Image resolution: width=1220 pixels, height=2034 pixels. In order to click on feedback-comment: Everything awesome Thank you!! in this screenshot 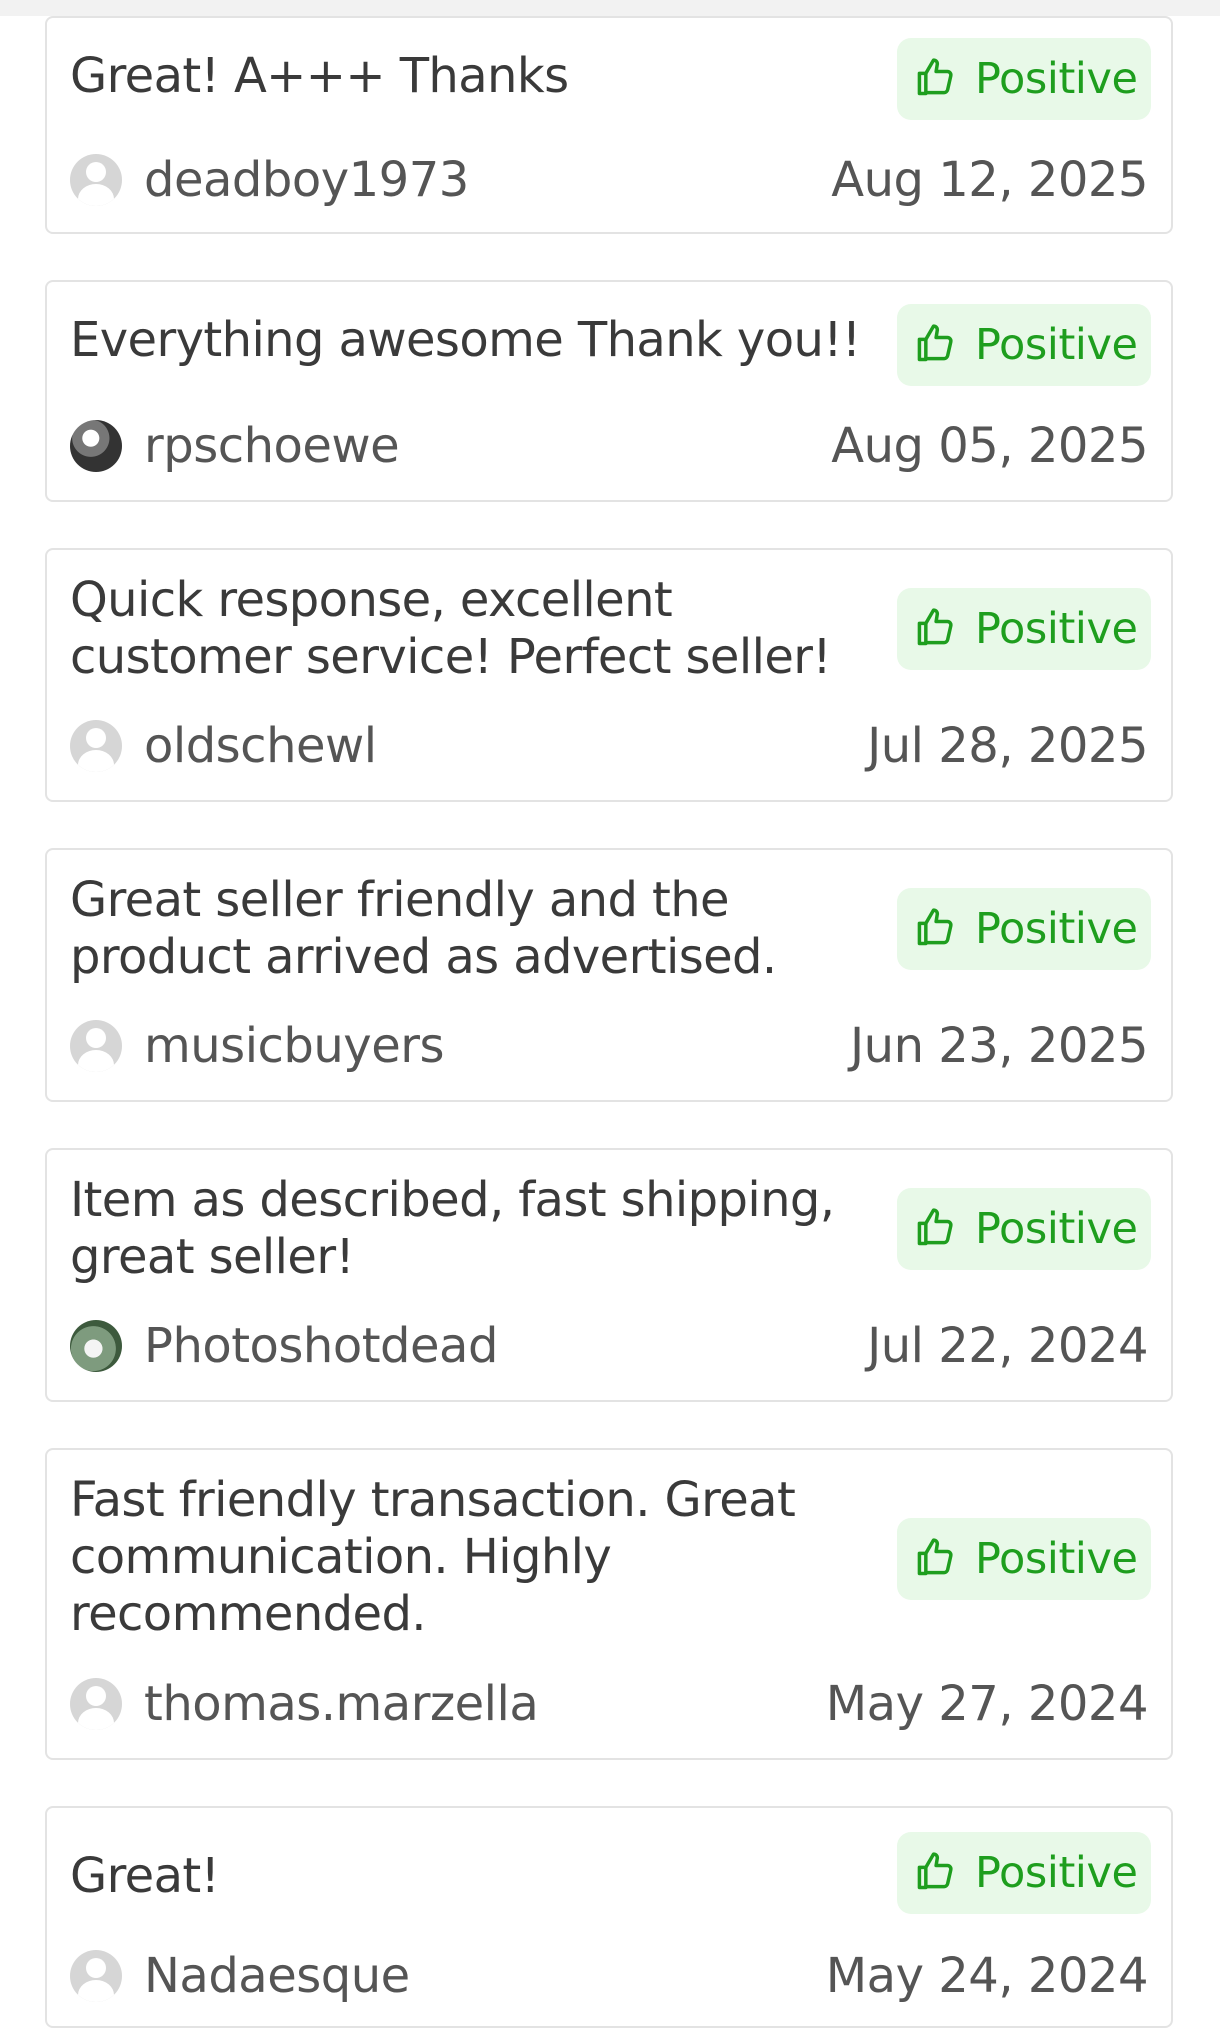, I will do `click(465, 340)`.